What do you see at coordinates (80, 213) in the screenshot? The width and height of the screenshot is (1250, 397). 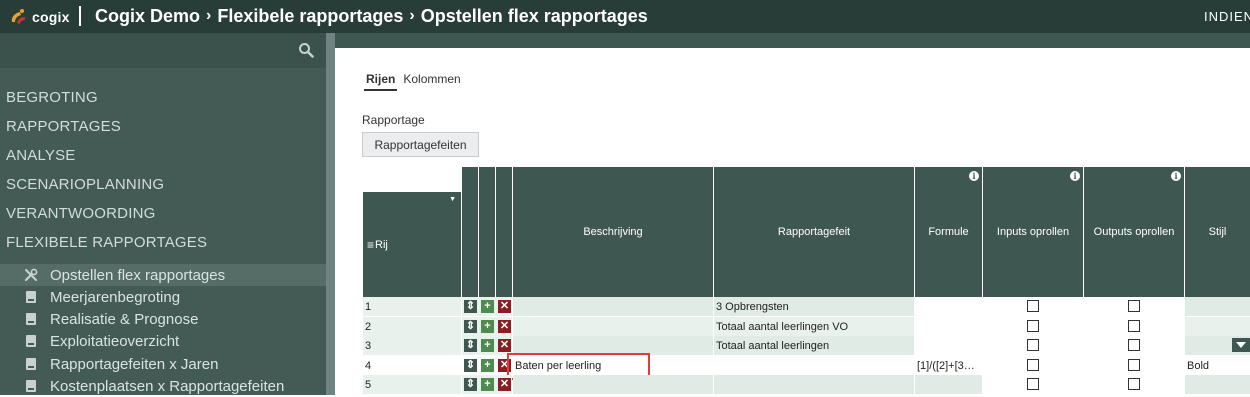 I see `nav-item-verantwoording: VERANTWOORDING` at bounding box center [80, 213].